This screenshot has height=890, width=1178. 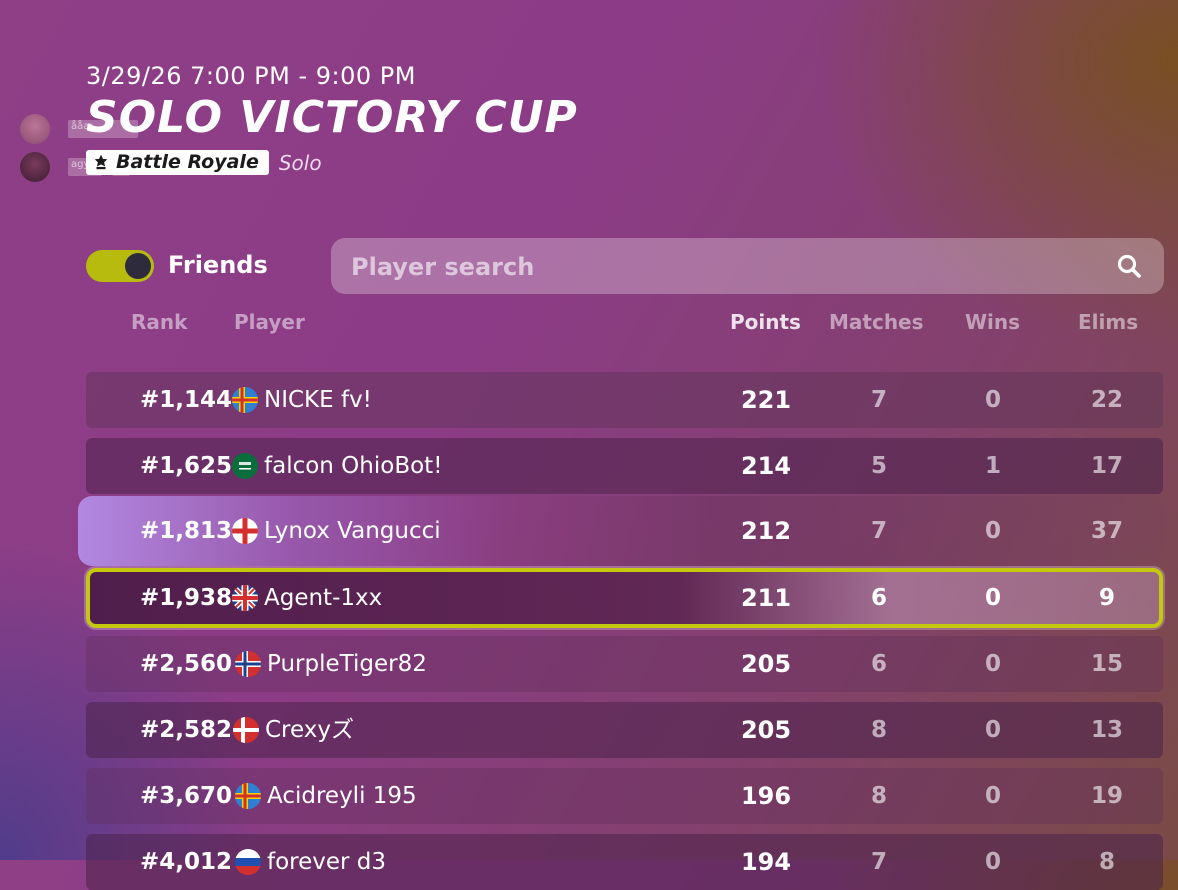 I want to click on flag-norway-icon, so click(x=248, y=664).